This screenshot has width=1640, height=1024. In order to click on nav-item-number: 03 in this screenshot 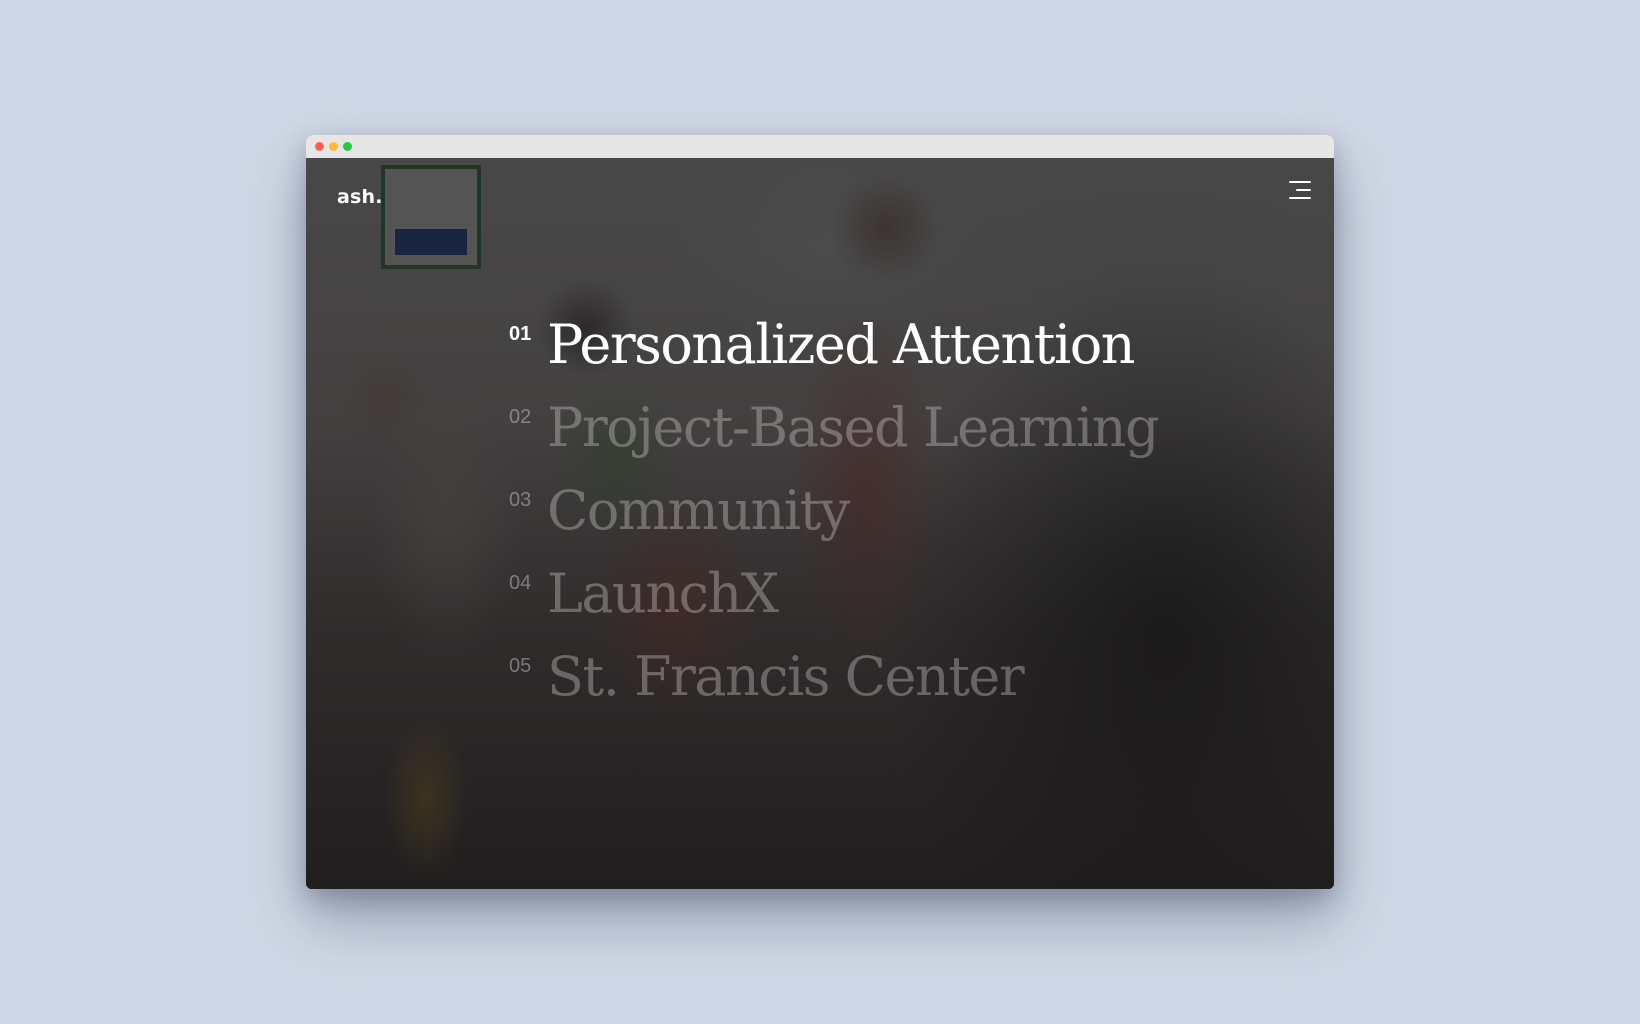, I will do `click(520, 500)`.